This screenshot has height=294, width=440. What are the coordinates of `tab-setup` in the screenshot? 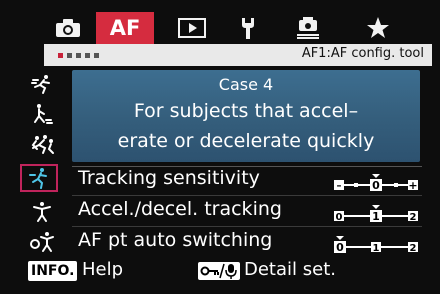 It's located at (248, 28).